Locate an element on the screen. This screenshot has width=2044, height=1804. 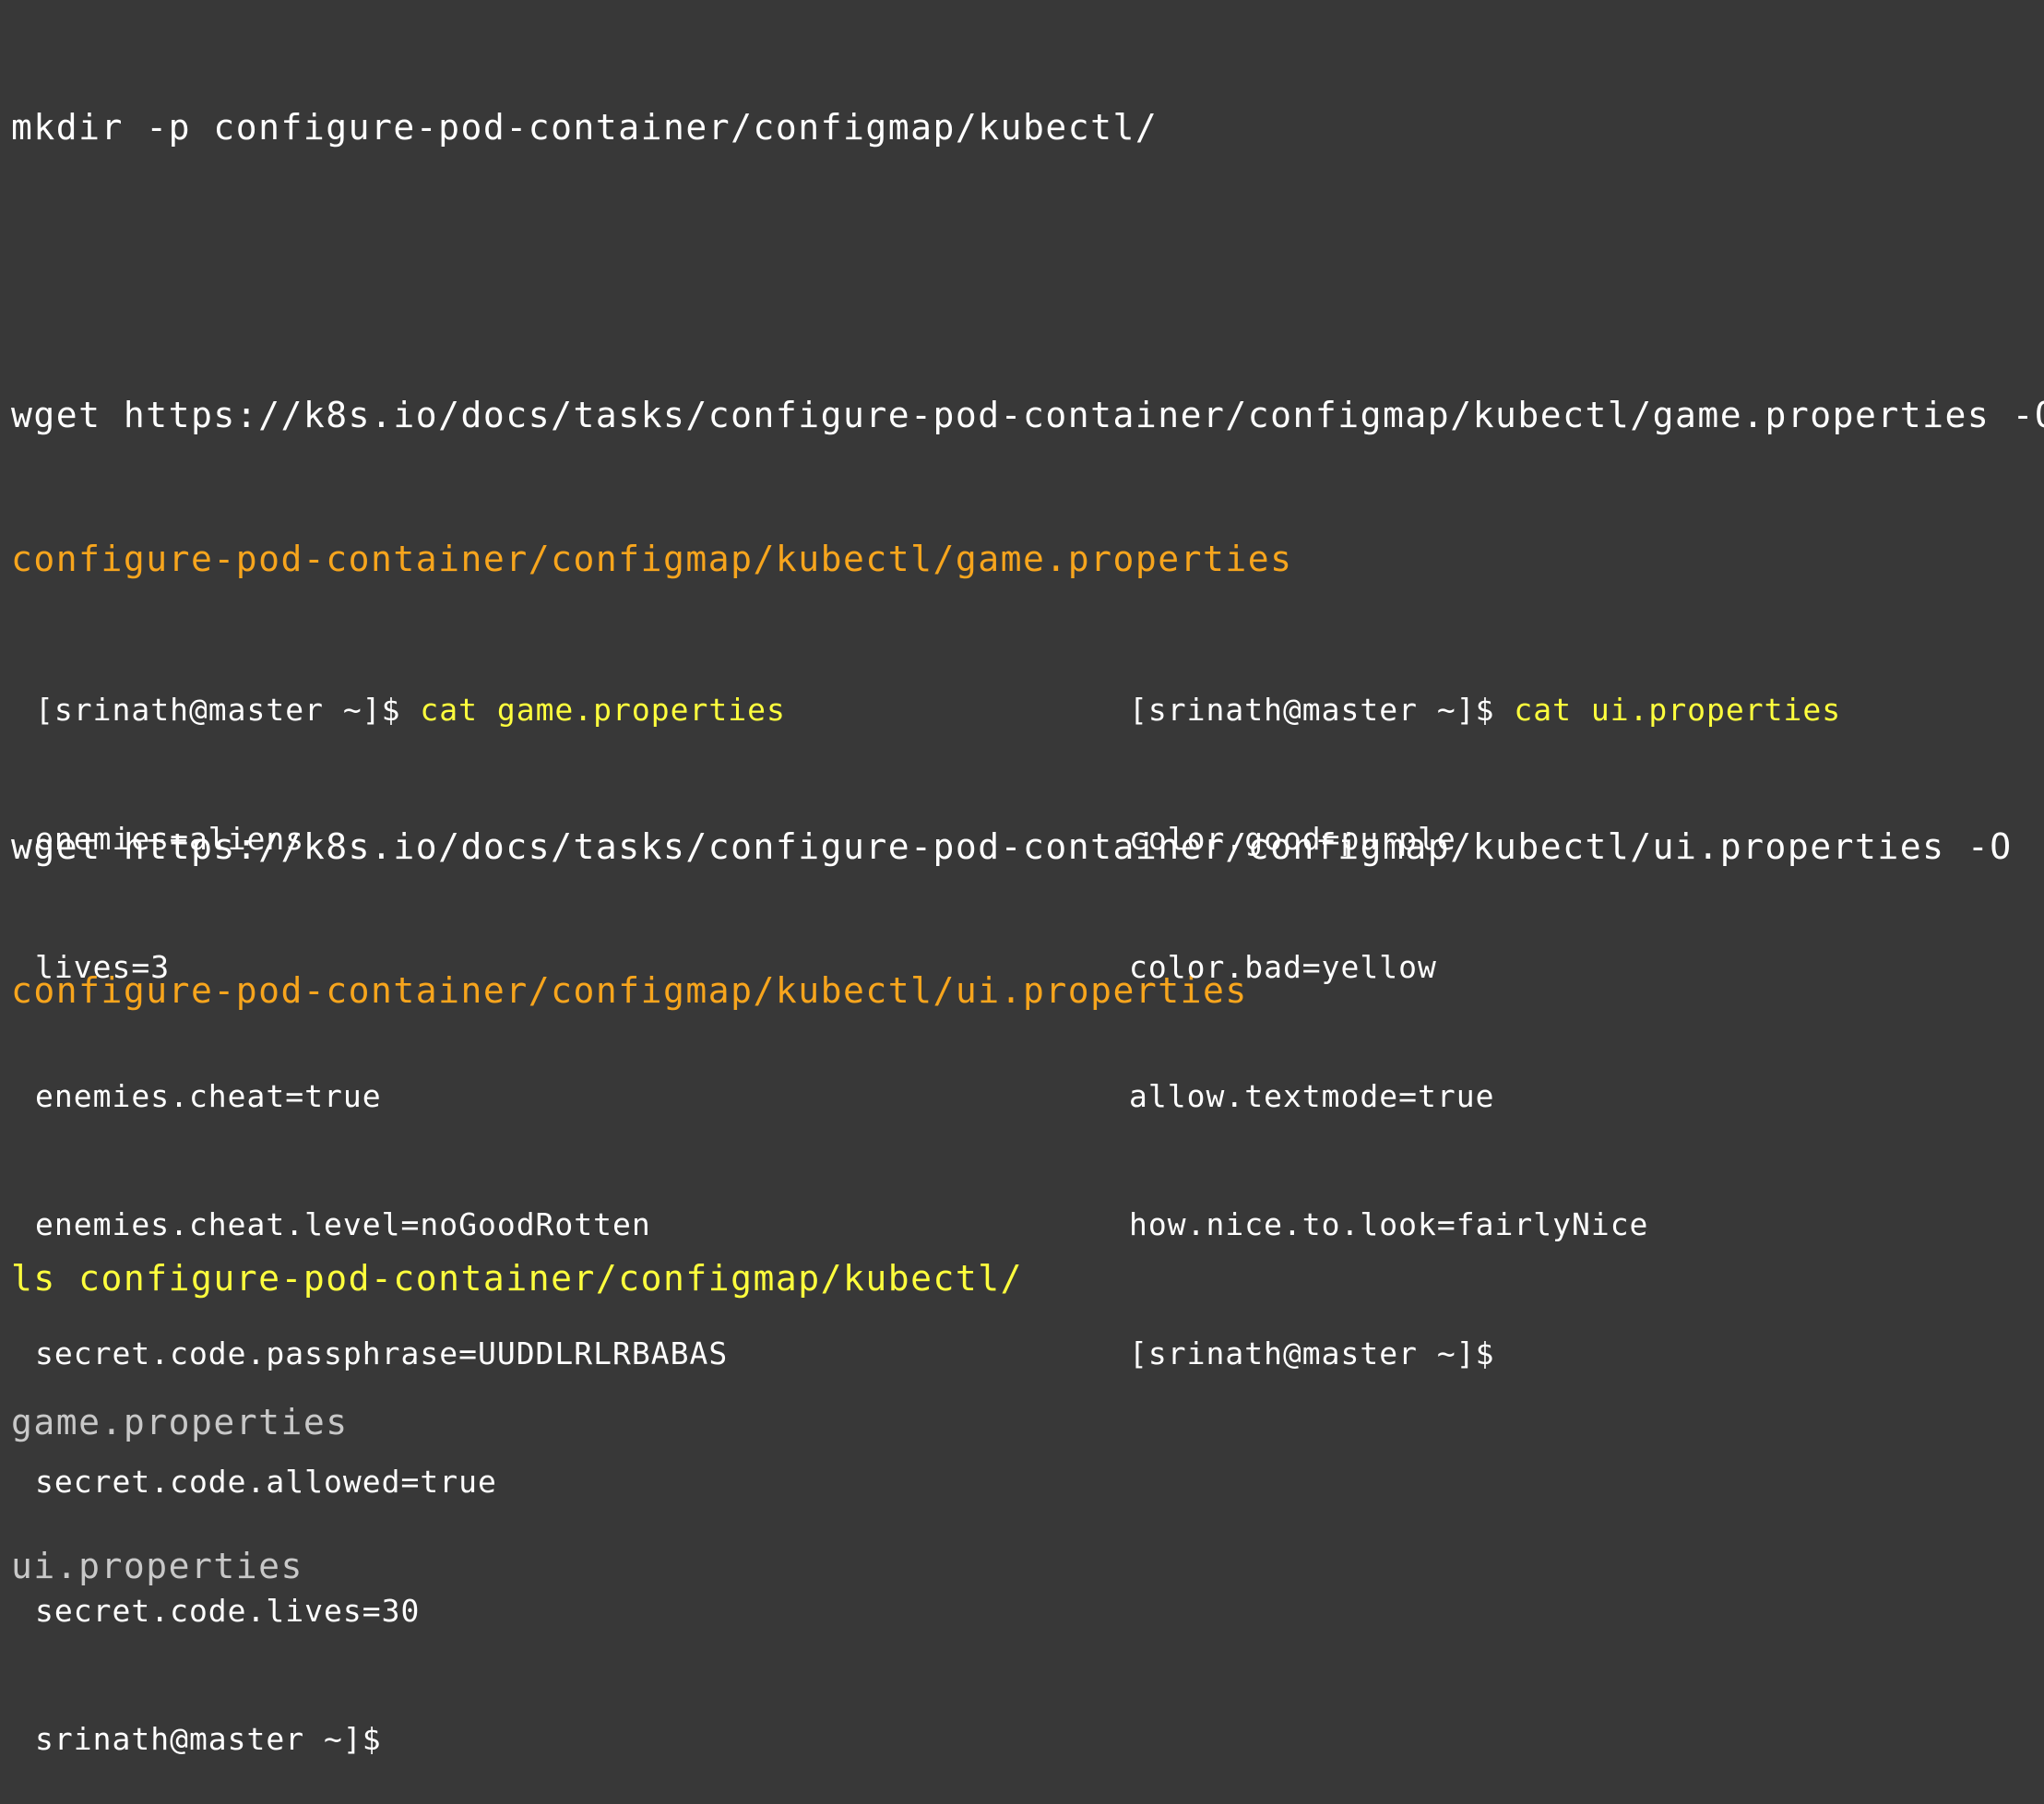
ui-prompt-line: [srinath@master ~]$ cat ui.properties is located at coordinates (1485, 710).